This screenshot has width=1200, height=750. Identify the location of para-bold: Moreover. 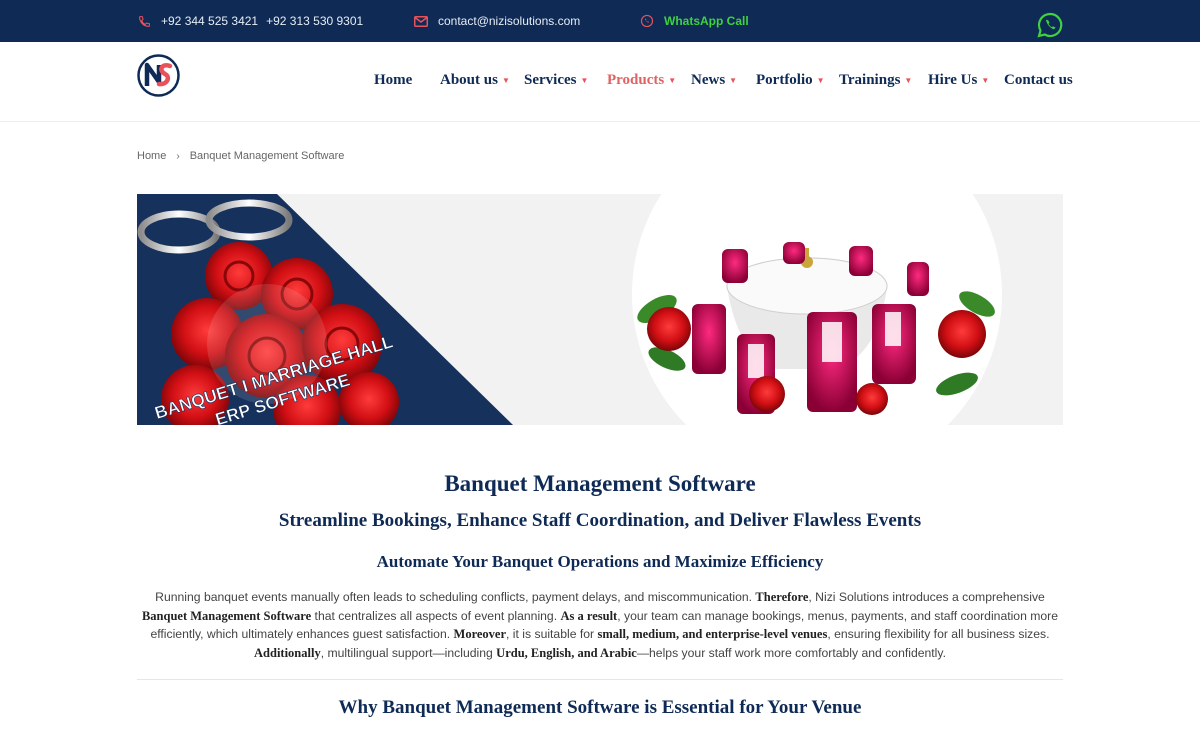
(480, 634).